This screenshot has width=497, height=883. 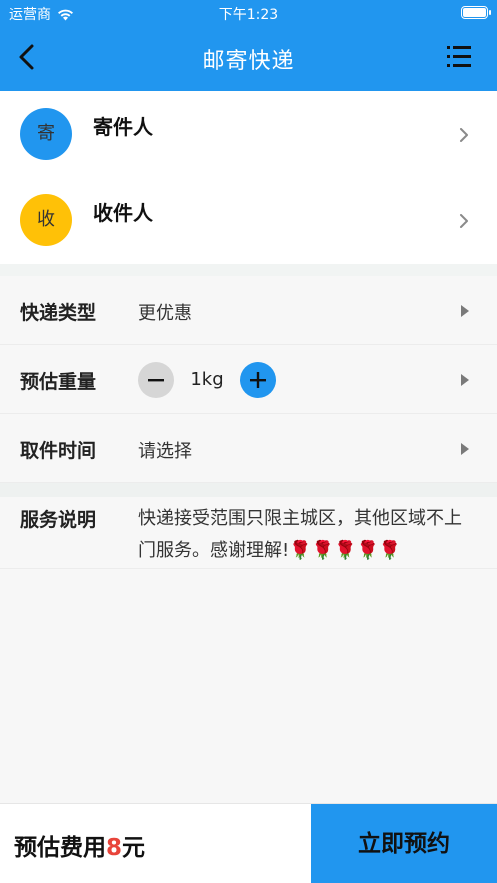 What do you see at coordinates (300, 534) in the screenshot?
I see `service-notice-text: 快递接受范围只限主城区，其他区域不上门服务。感谢理解!🌹🌹🌹🌹🌹` at bounding box center [300, 534].